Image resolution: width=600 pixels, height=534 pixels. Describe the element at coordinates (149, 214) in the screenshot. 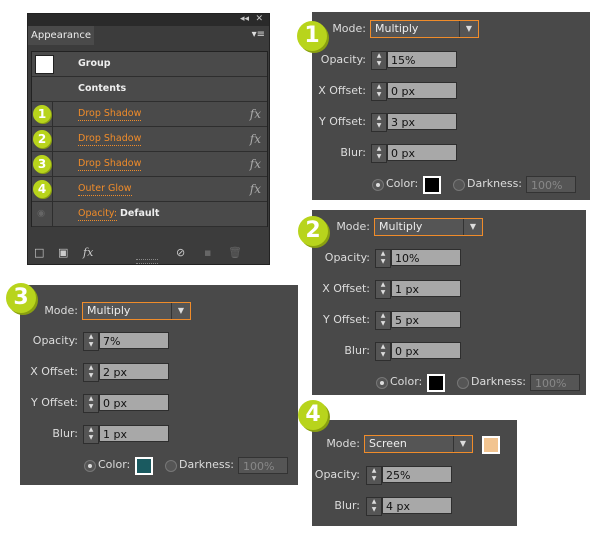

I see `row-opacity: ◉ Opacity: Default` at that location.